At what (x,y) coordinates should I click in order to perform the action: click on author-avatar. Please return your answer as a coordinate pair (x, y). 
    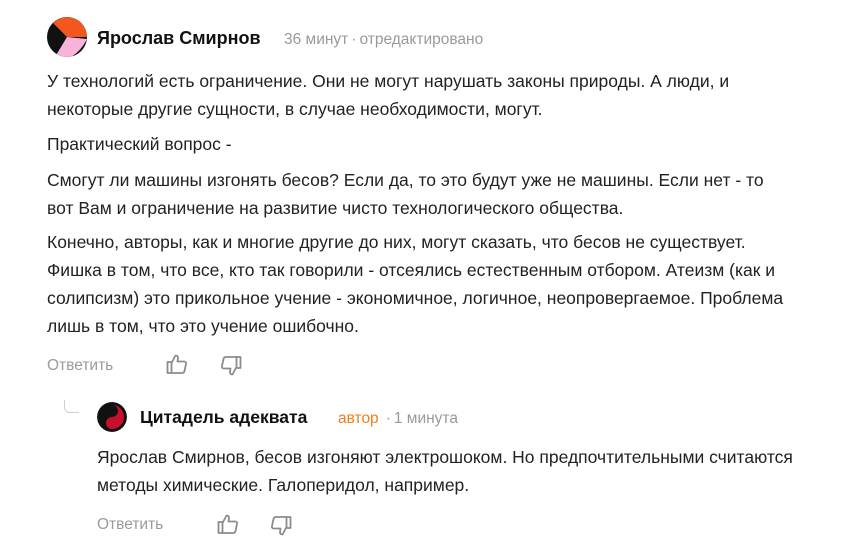
    Looking at the image, I should click on (112, 417).